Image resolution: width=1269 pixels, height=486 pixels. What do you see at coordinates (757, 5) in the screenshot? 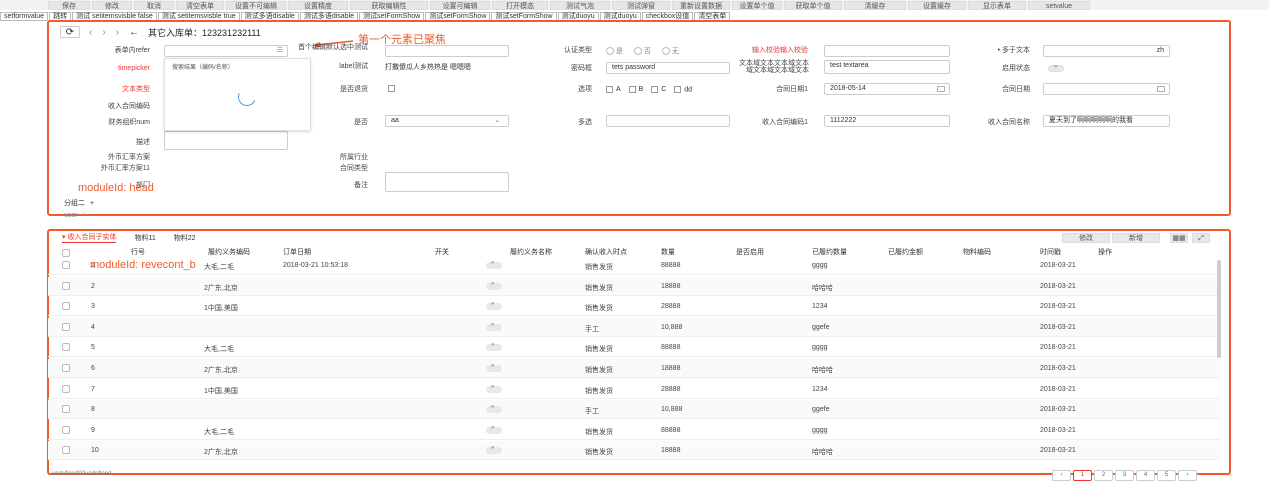
I see `toolbar-button-12: 设置单个值` at bounding box center [757, 5].